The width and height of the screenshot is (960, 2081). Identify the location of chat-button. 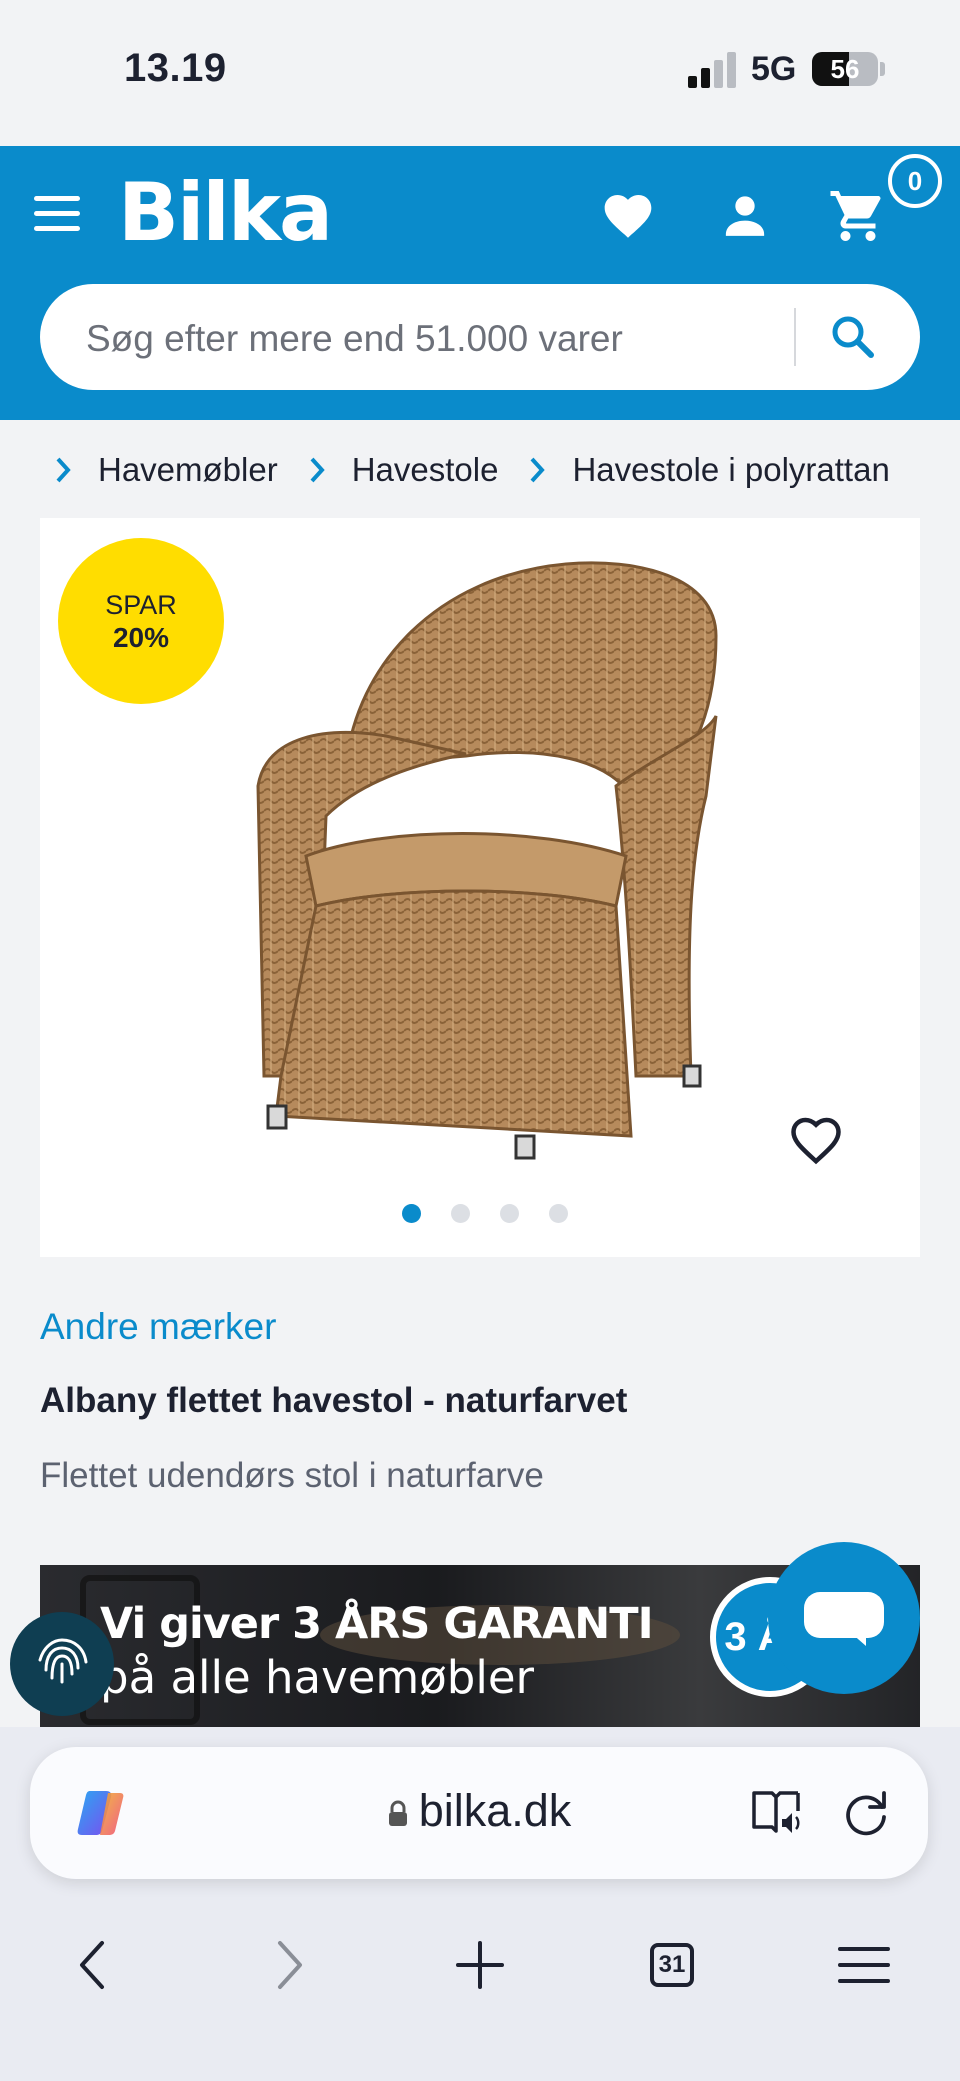
(844, 1618).